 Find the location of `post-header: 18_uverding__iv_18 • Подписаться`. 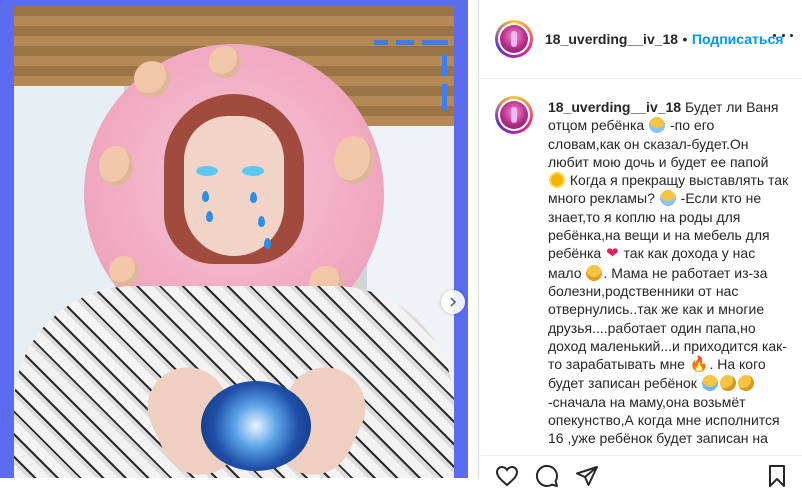

post-header: 18_uverding__iv_18 • Подписаться is located at coordinates (640, 39).